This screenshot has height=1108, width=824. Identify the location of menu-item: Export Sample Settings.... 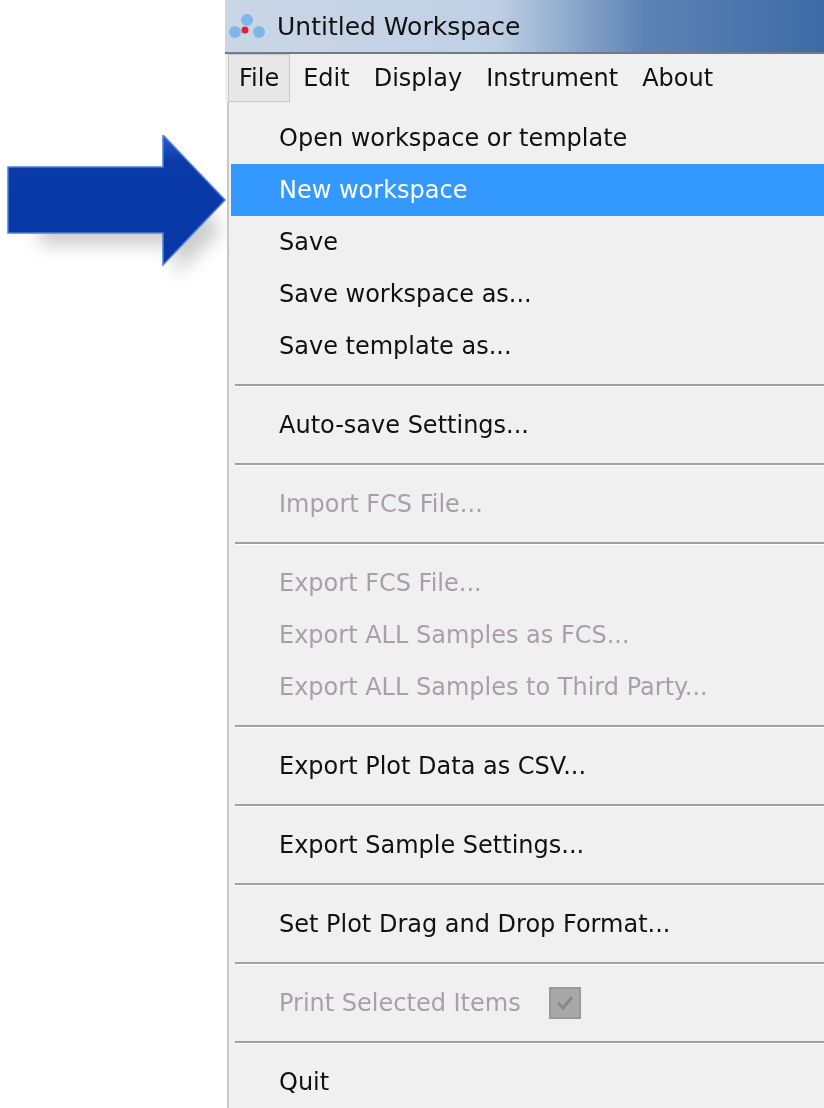
(527, 845).